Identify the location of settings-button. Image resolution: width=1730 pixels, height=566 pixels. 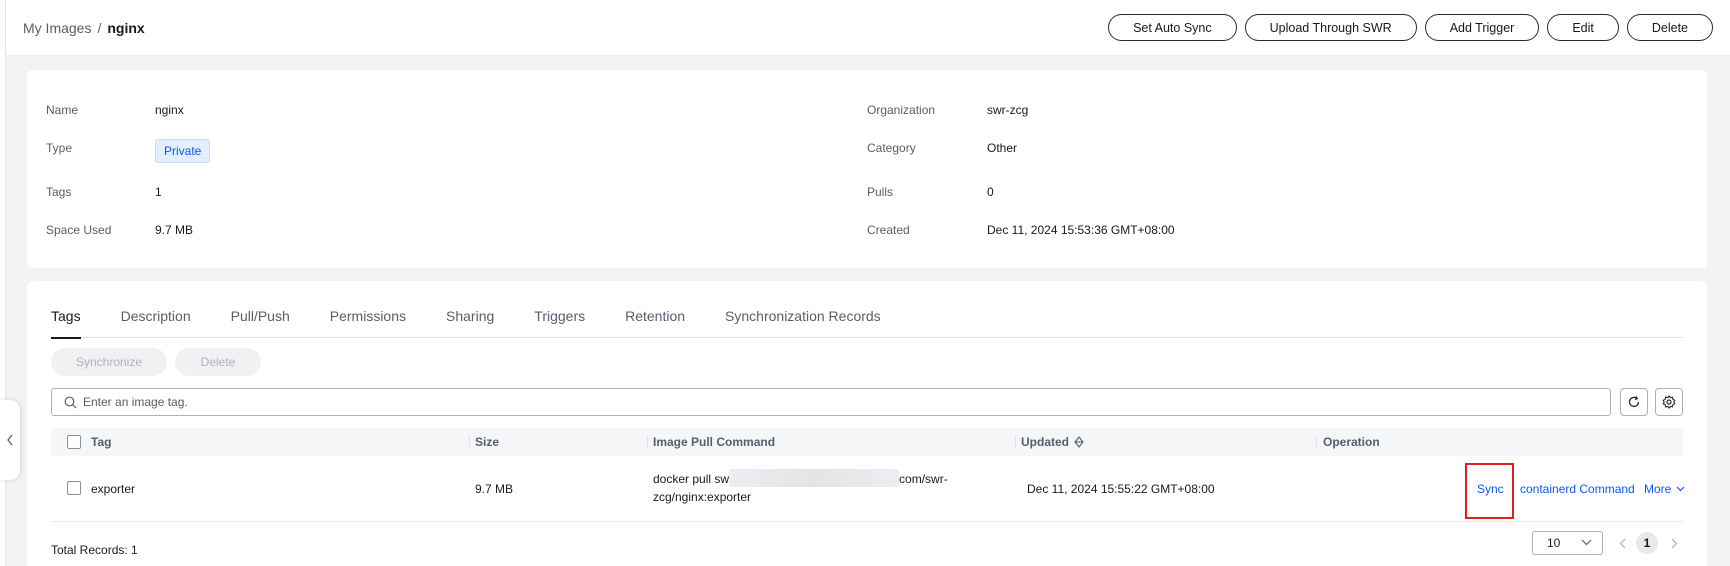
(1669, 402).